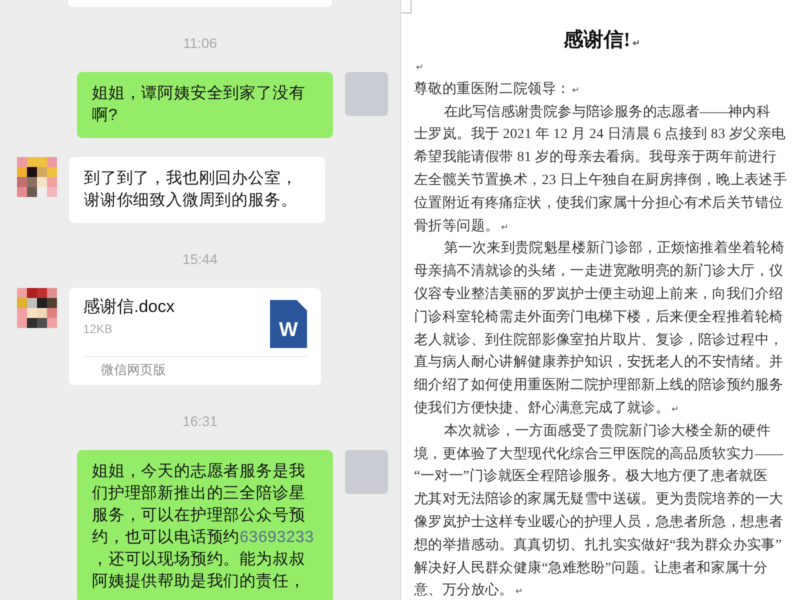 This screenshot has height=600, width=800. What do you see at coordinates (598, 545) in the screenshot?
I see `letter-text-line: 想的举措感动。真真切切、扎扎实实做好“我为群众办实事”` at bounding box center [598, 545].